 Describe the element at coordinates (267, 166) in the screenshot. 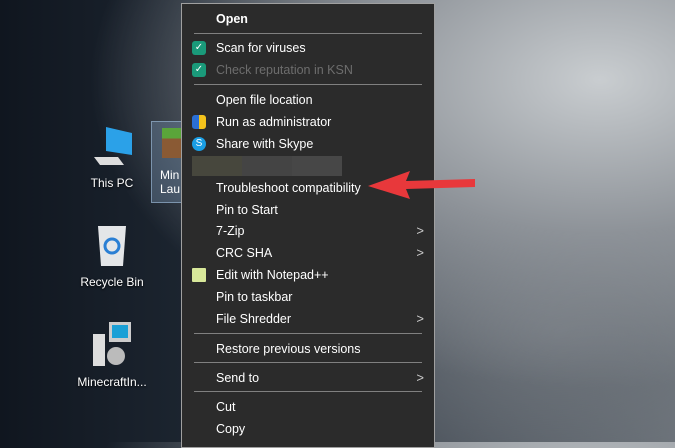

I see `redacted-item` at that location.